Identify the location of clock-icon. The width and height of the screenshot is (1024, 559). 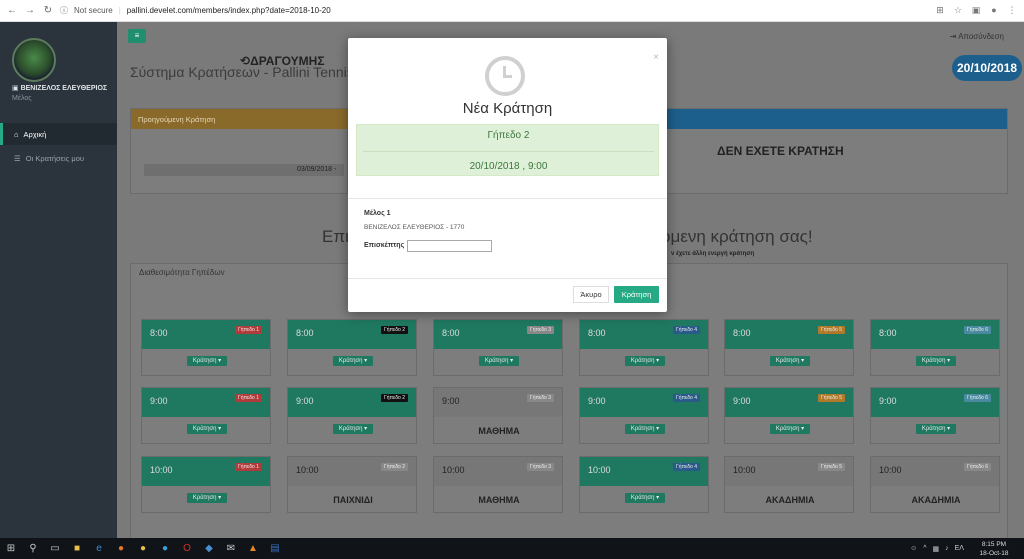
(505, 76).